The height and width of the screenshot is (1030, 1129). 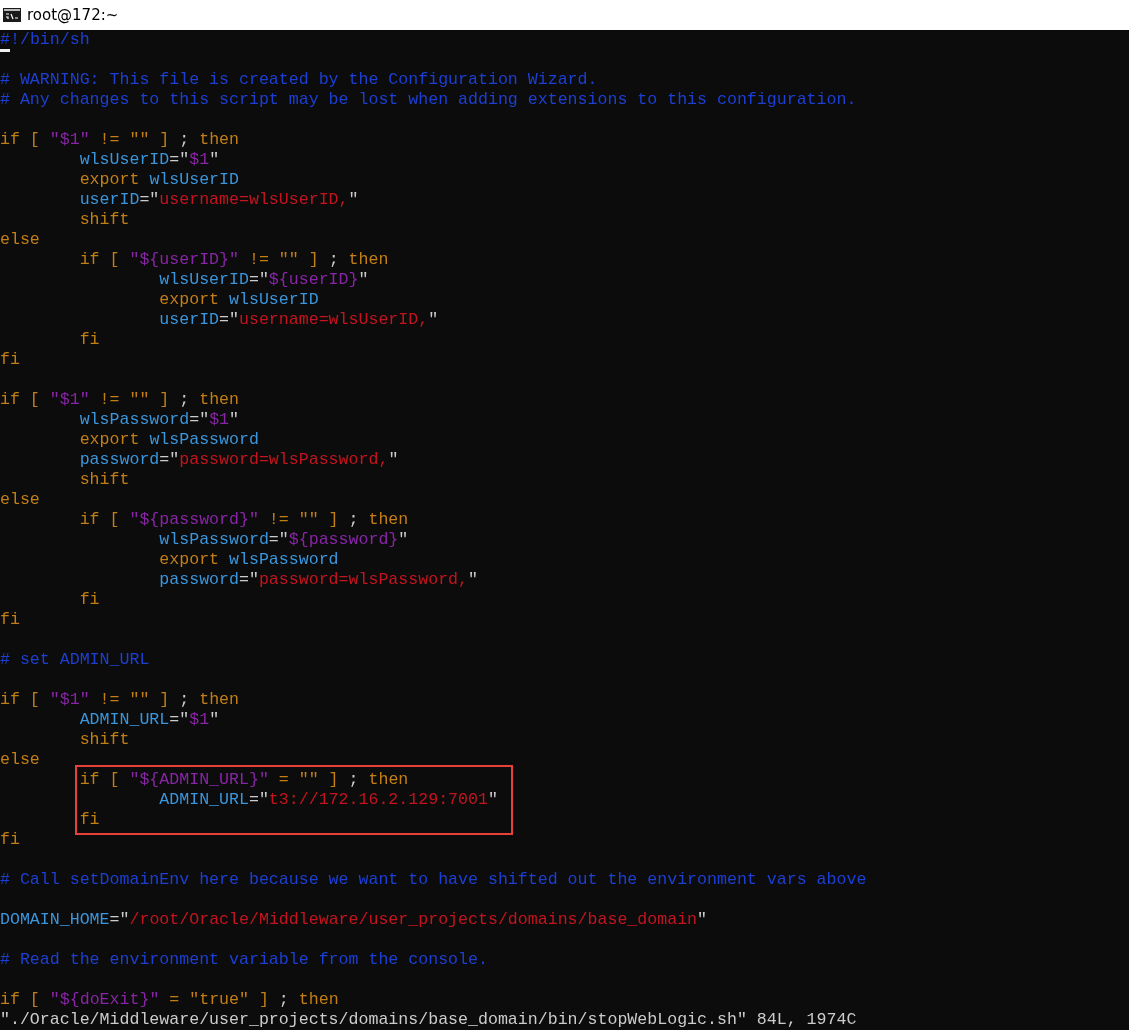 I want to click on code-line: if [ "${password}" != "" ] ; then, so click(x=244, y=520).